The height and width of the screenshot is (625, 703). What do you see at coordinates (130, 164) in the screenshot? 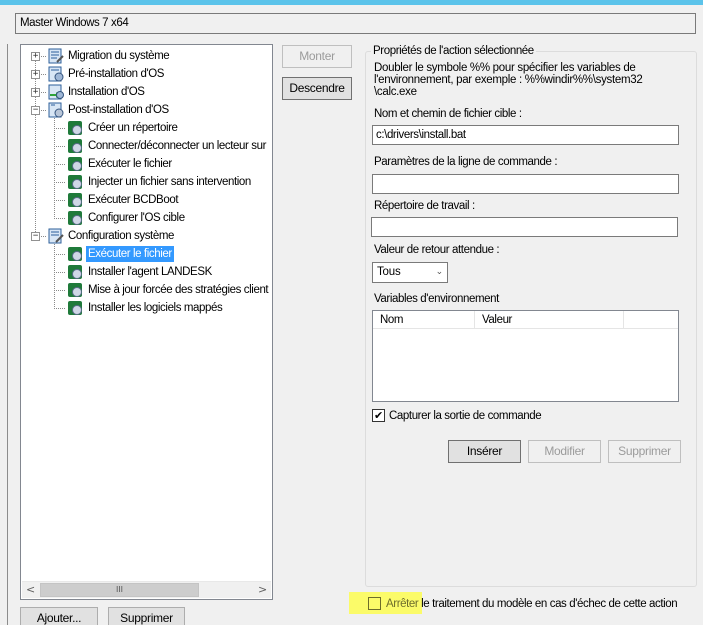
I see `tree-label: Exécuter le fichier` at bounding box center [130, 164].